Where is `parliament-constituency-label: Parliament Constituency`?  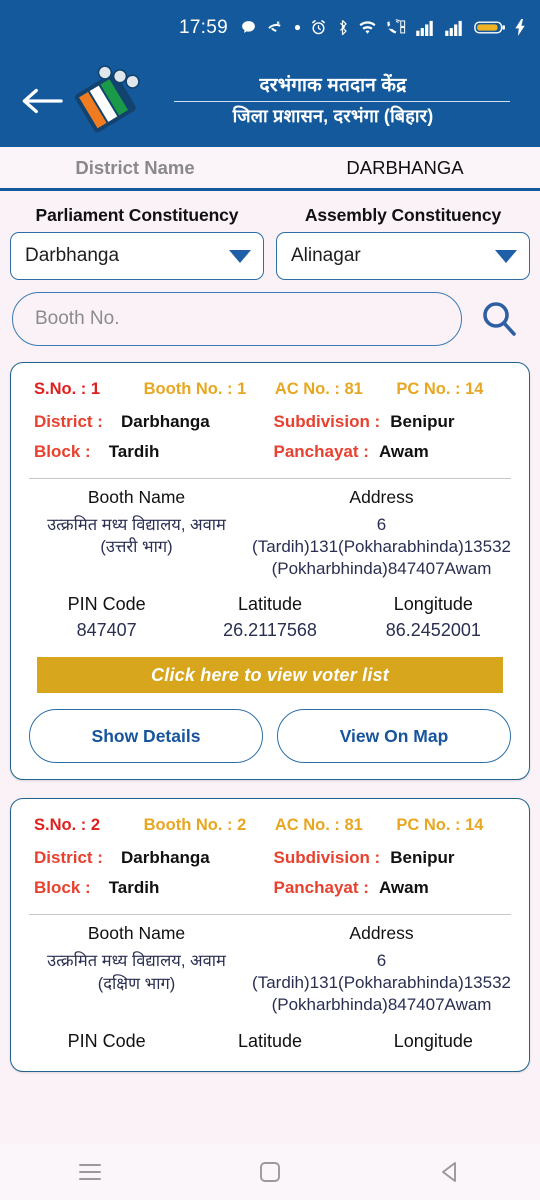
parliament-constituency-label: Parliament Constituency is located at coordinates (137, 215).